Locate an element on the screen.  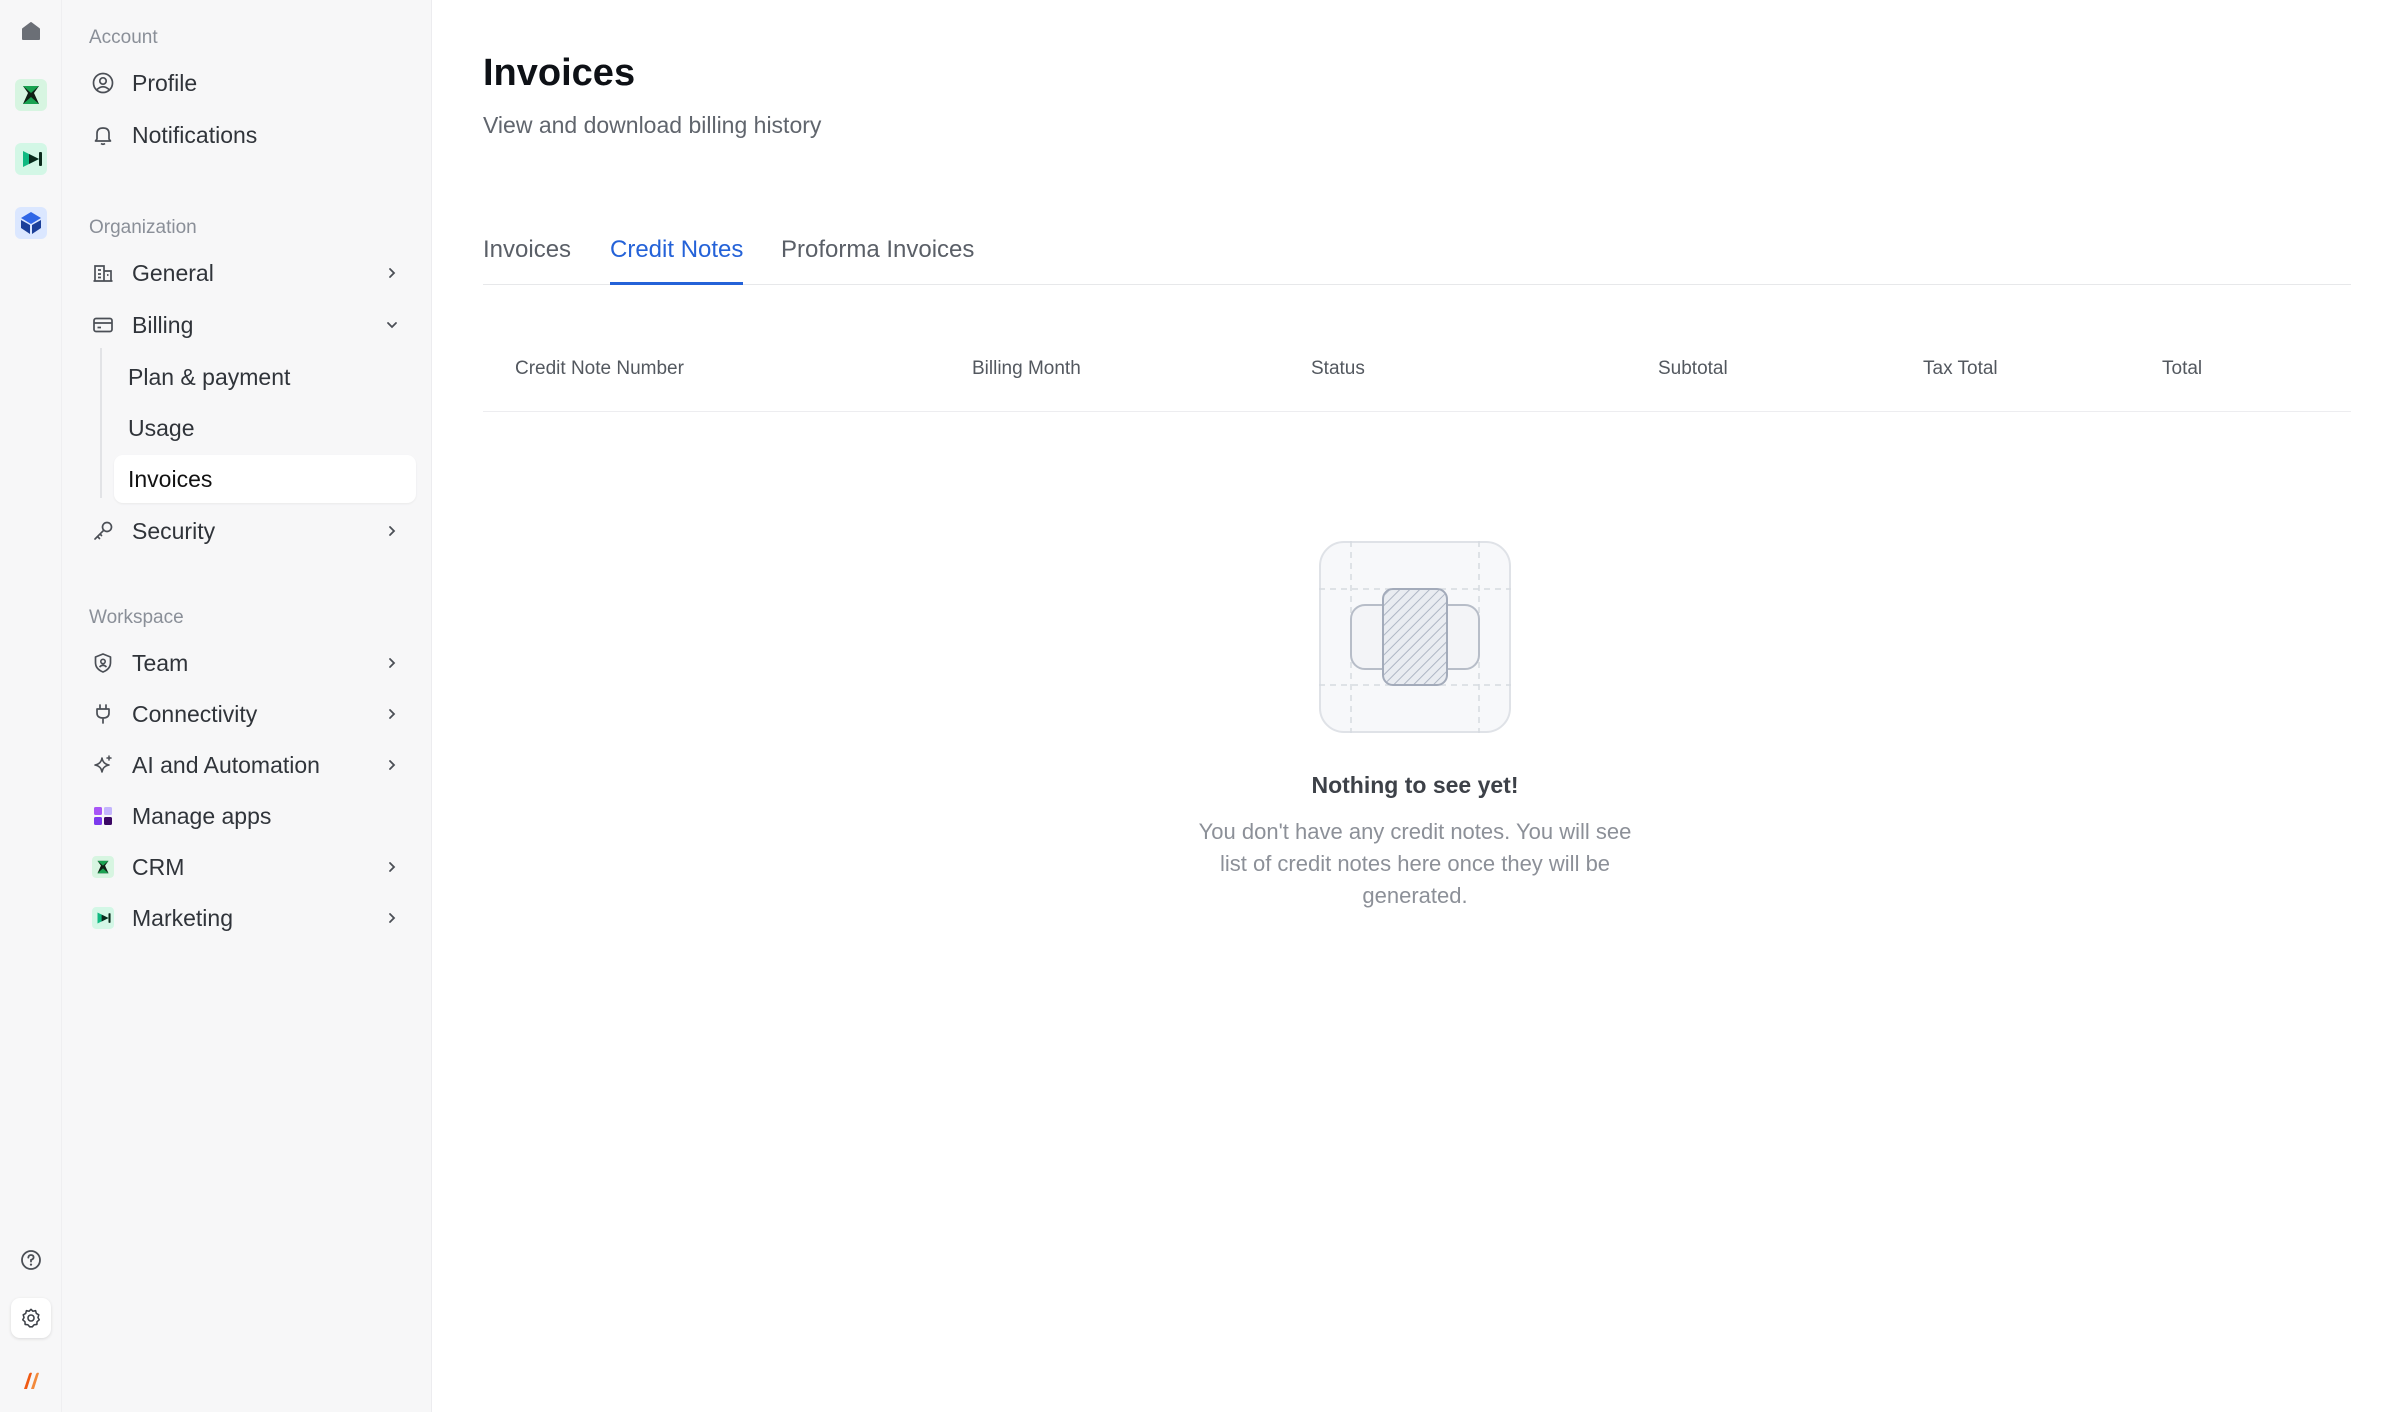
section-label-account: Account is located at coordinates (123, 37).